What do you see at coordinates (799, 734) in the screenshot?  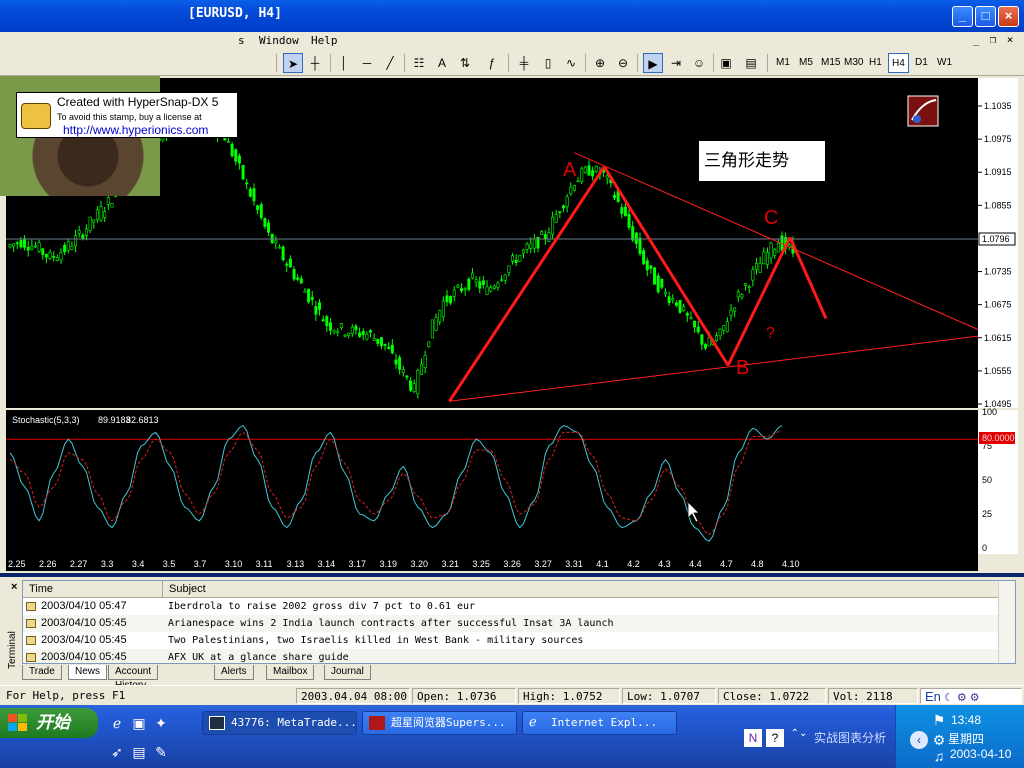 I see `tray-arrows-icon: ⌃⌄` at bounding box center [799, 734].